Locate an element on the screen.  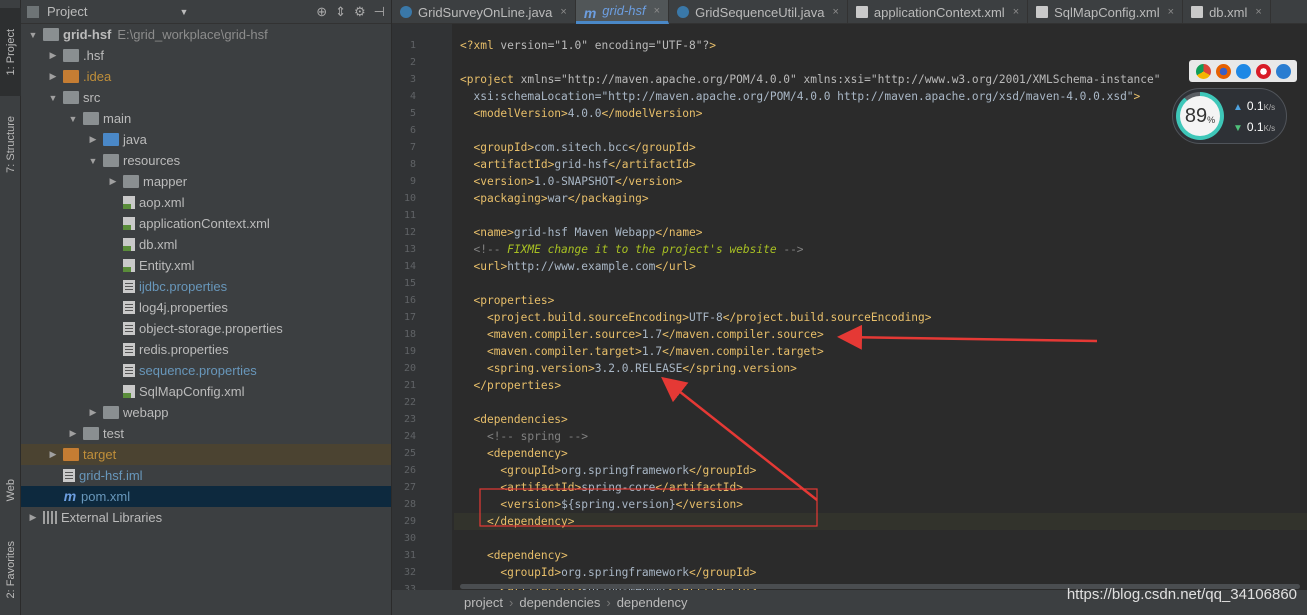
tree-item: grid-hsf.iml is located at coordinates (206, 475).